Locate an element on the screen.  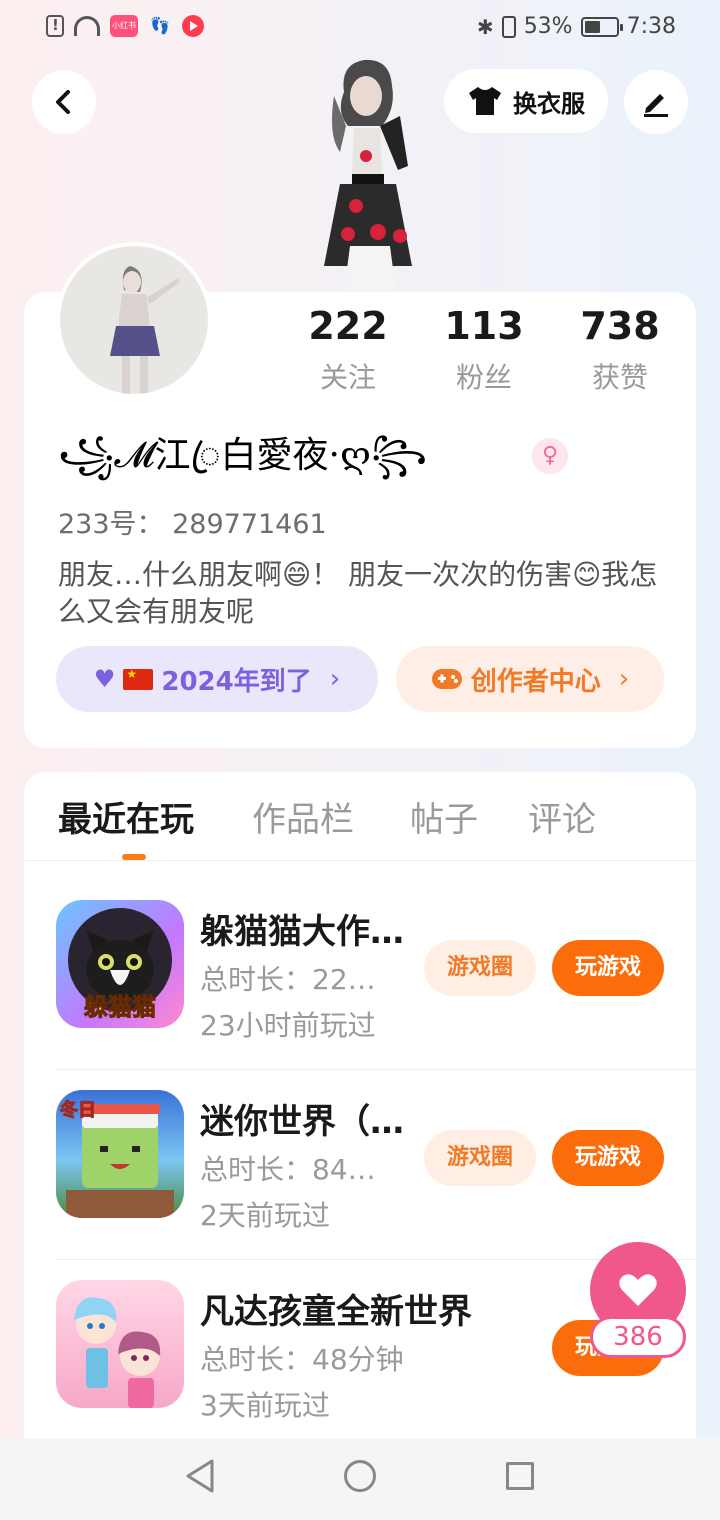
likes-label: 获赞 is located at coordinates (619, 377).